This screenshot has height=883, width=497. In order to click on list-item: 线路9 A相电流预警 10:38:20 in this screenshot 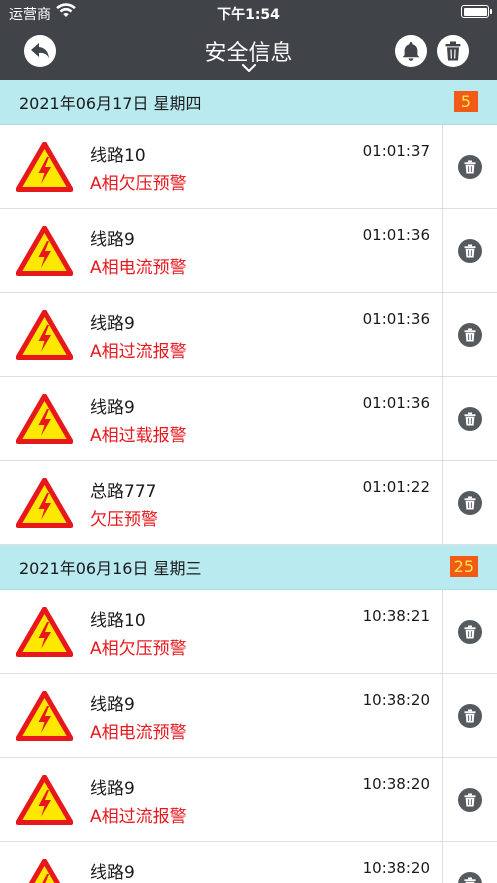, I will do `click(248, 716)`.